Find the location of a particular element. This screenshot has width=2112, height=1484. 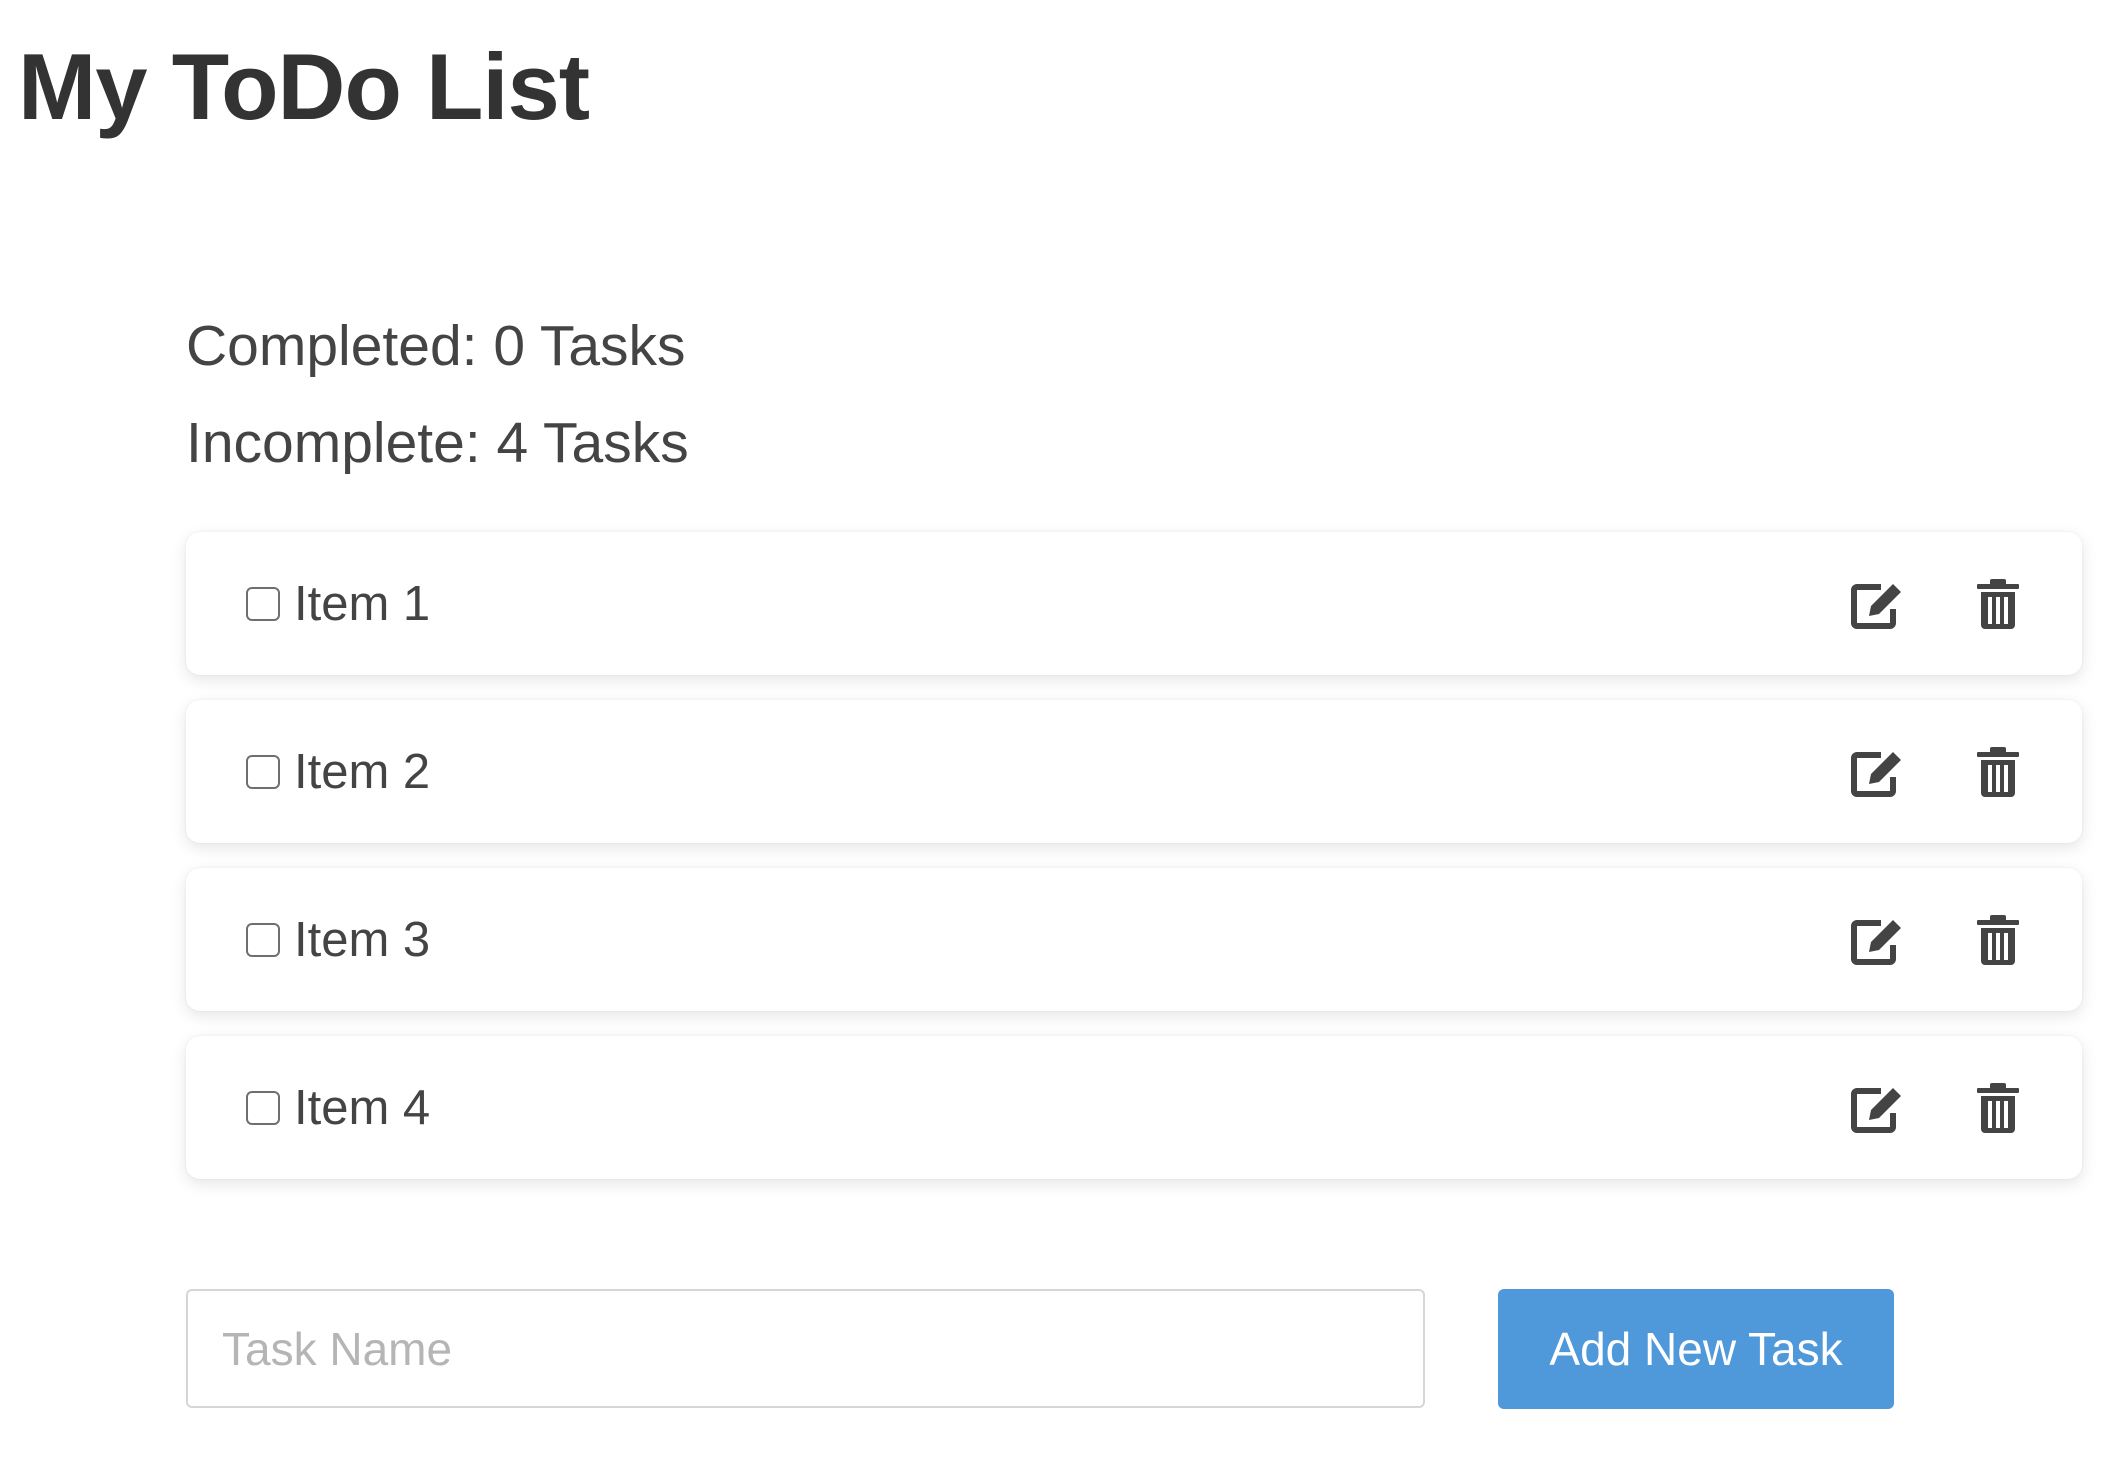

todo-item: Item 4 is located at coordinates (1134, 1107).